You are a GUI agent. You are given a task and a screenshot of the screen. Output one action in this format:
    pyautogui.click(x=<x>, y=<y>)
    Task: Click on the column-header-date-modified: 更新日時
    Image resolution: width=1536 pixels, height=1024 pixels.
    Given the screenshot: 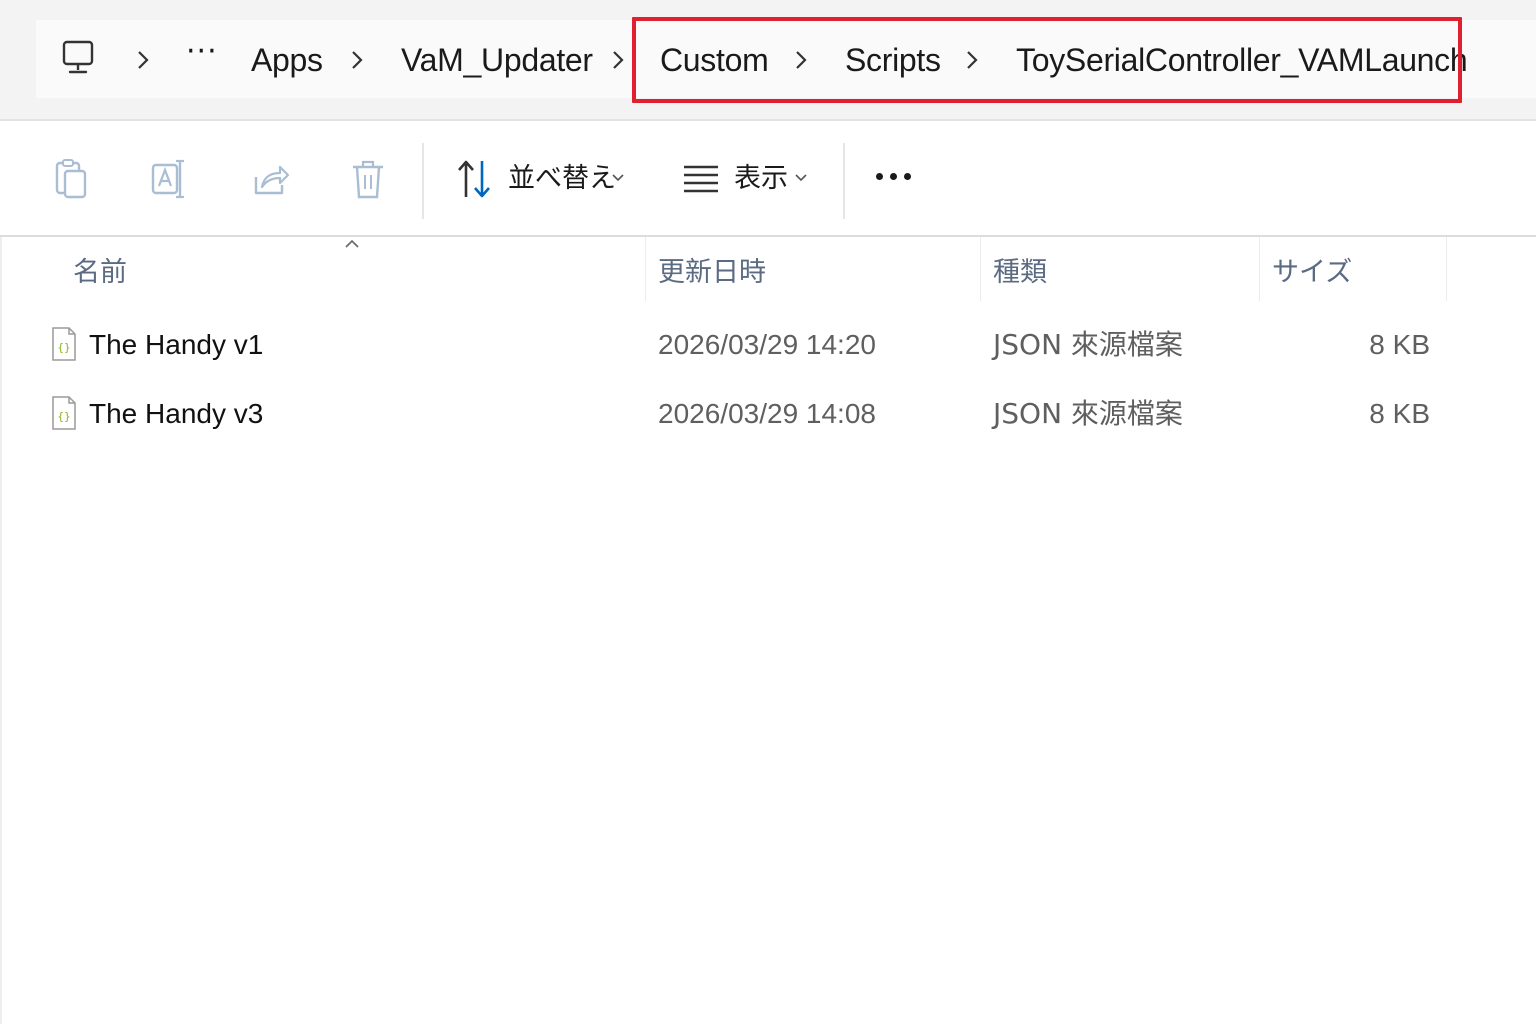 What is the action you would take?
    pyautogui.click(x=712, y=273)
    